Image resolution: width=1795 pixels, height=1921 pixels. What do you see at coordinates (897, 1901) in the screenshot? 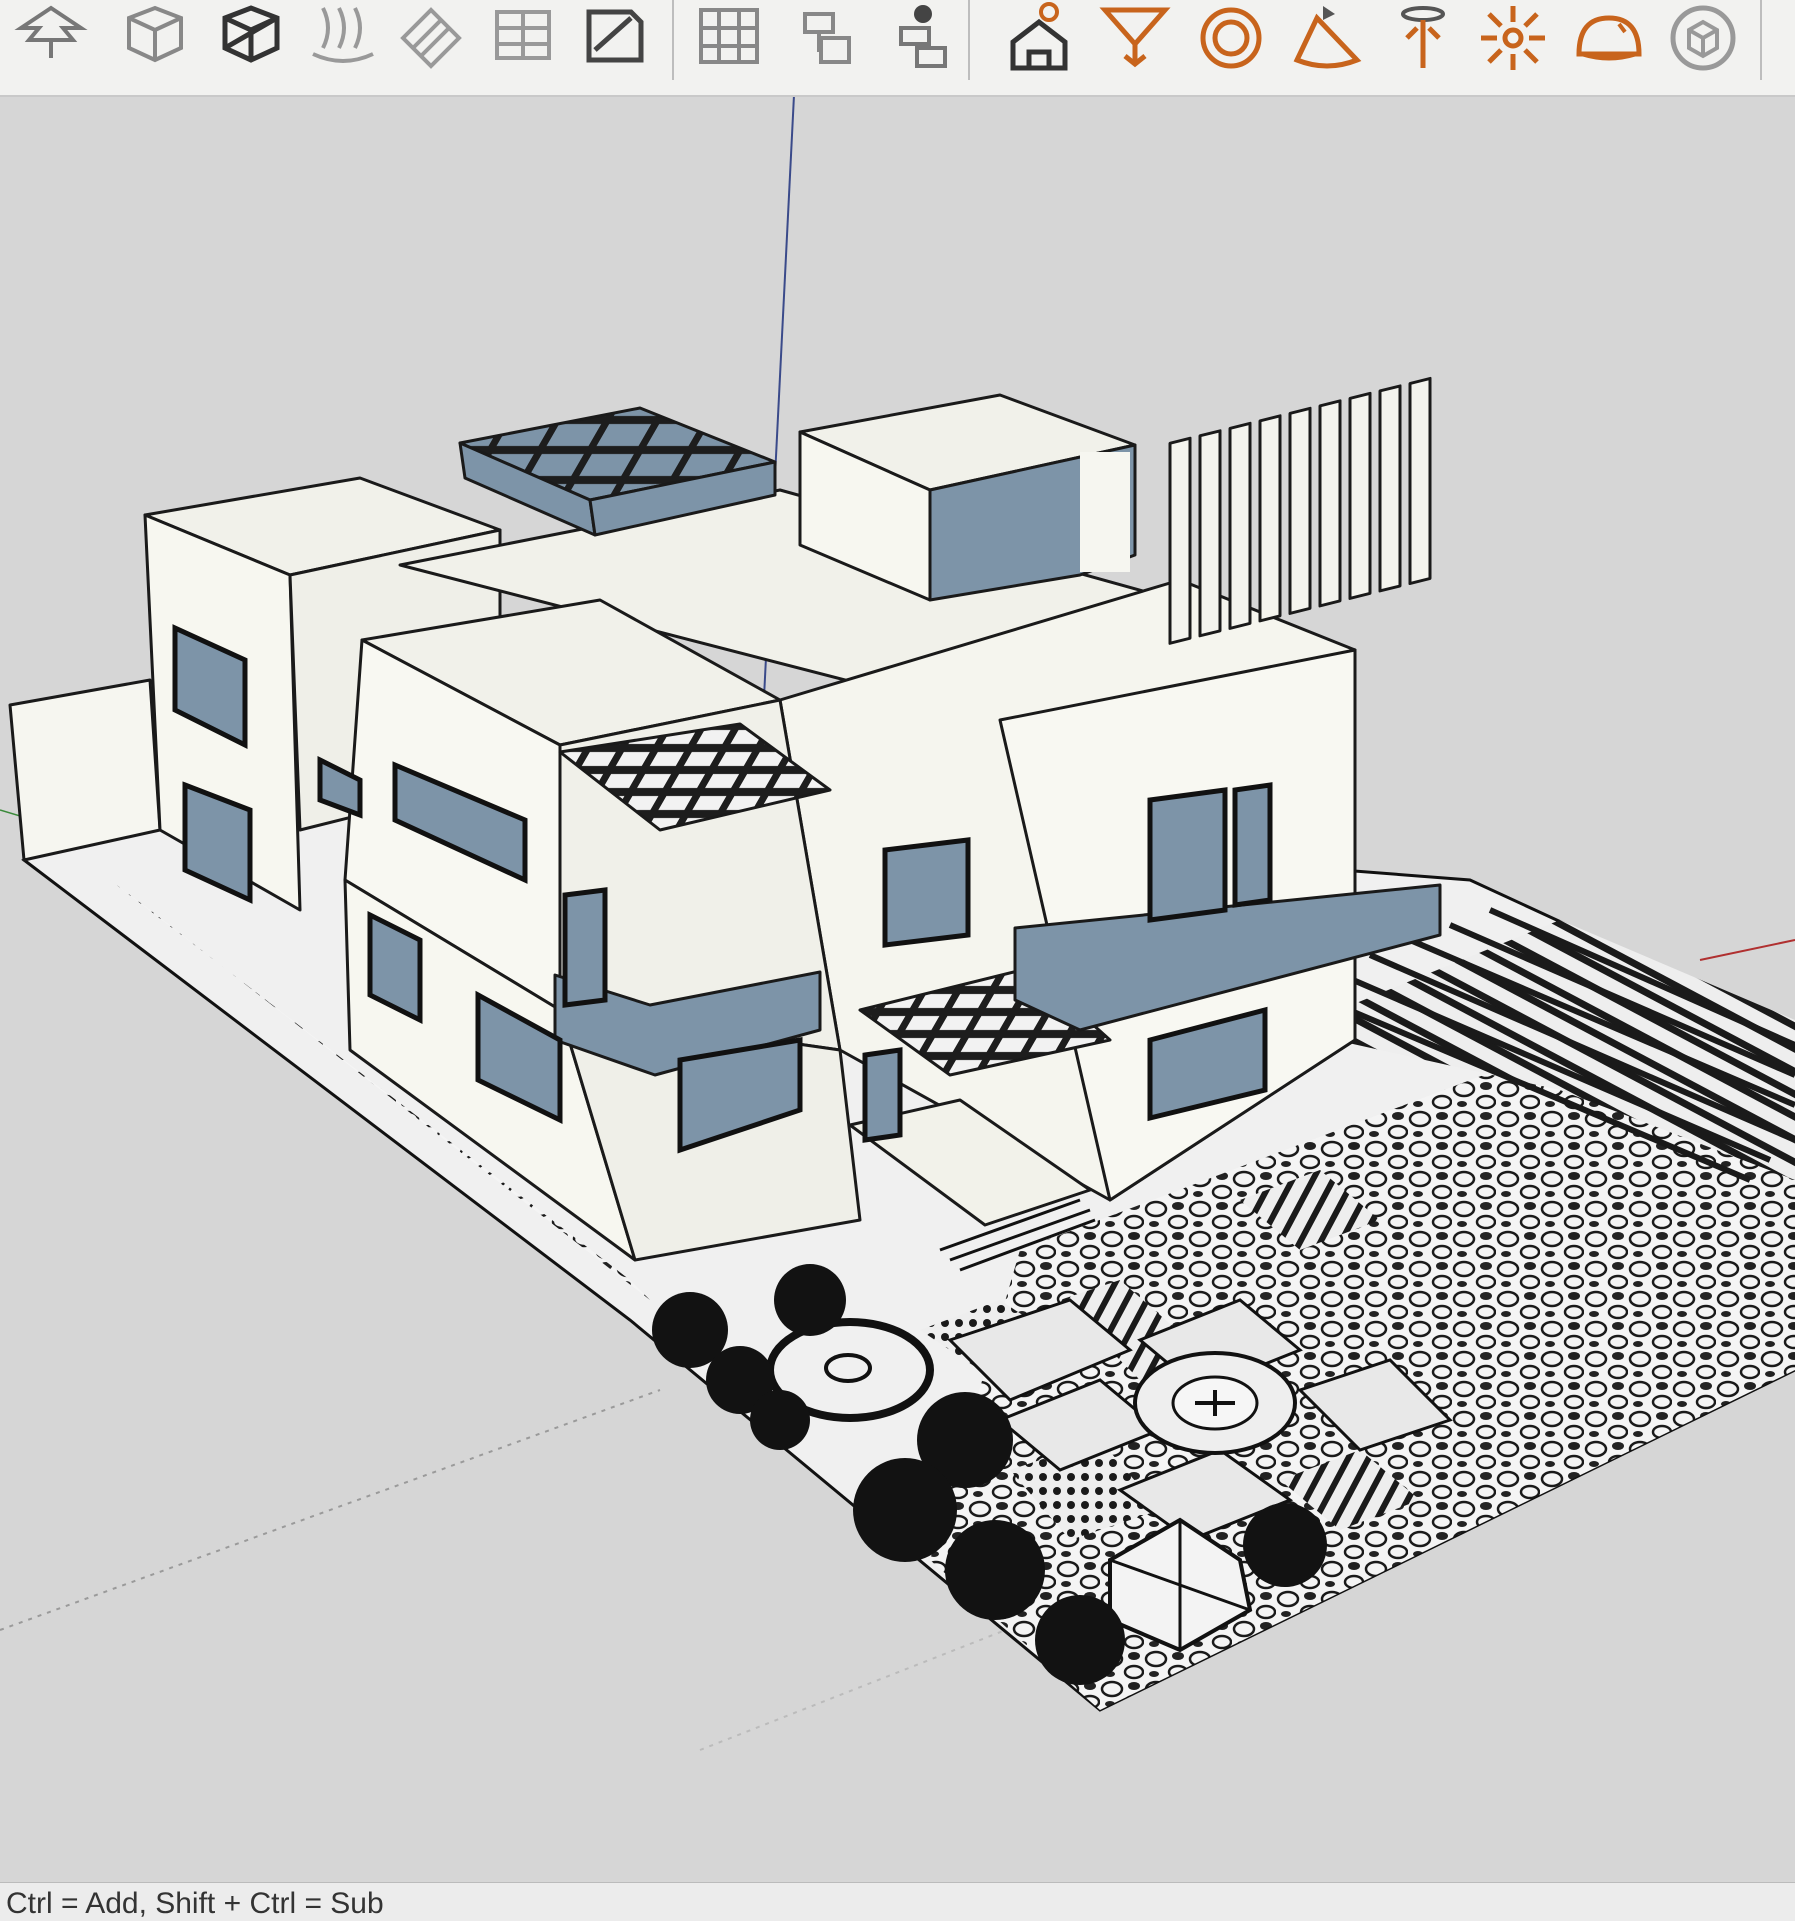
I see `status-bar: Ctrl = Add, Shift + Ctrl = Sub` at bounding box center [897, 1901].